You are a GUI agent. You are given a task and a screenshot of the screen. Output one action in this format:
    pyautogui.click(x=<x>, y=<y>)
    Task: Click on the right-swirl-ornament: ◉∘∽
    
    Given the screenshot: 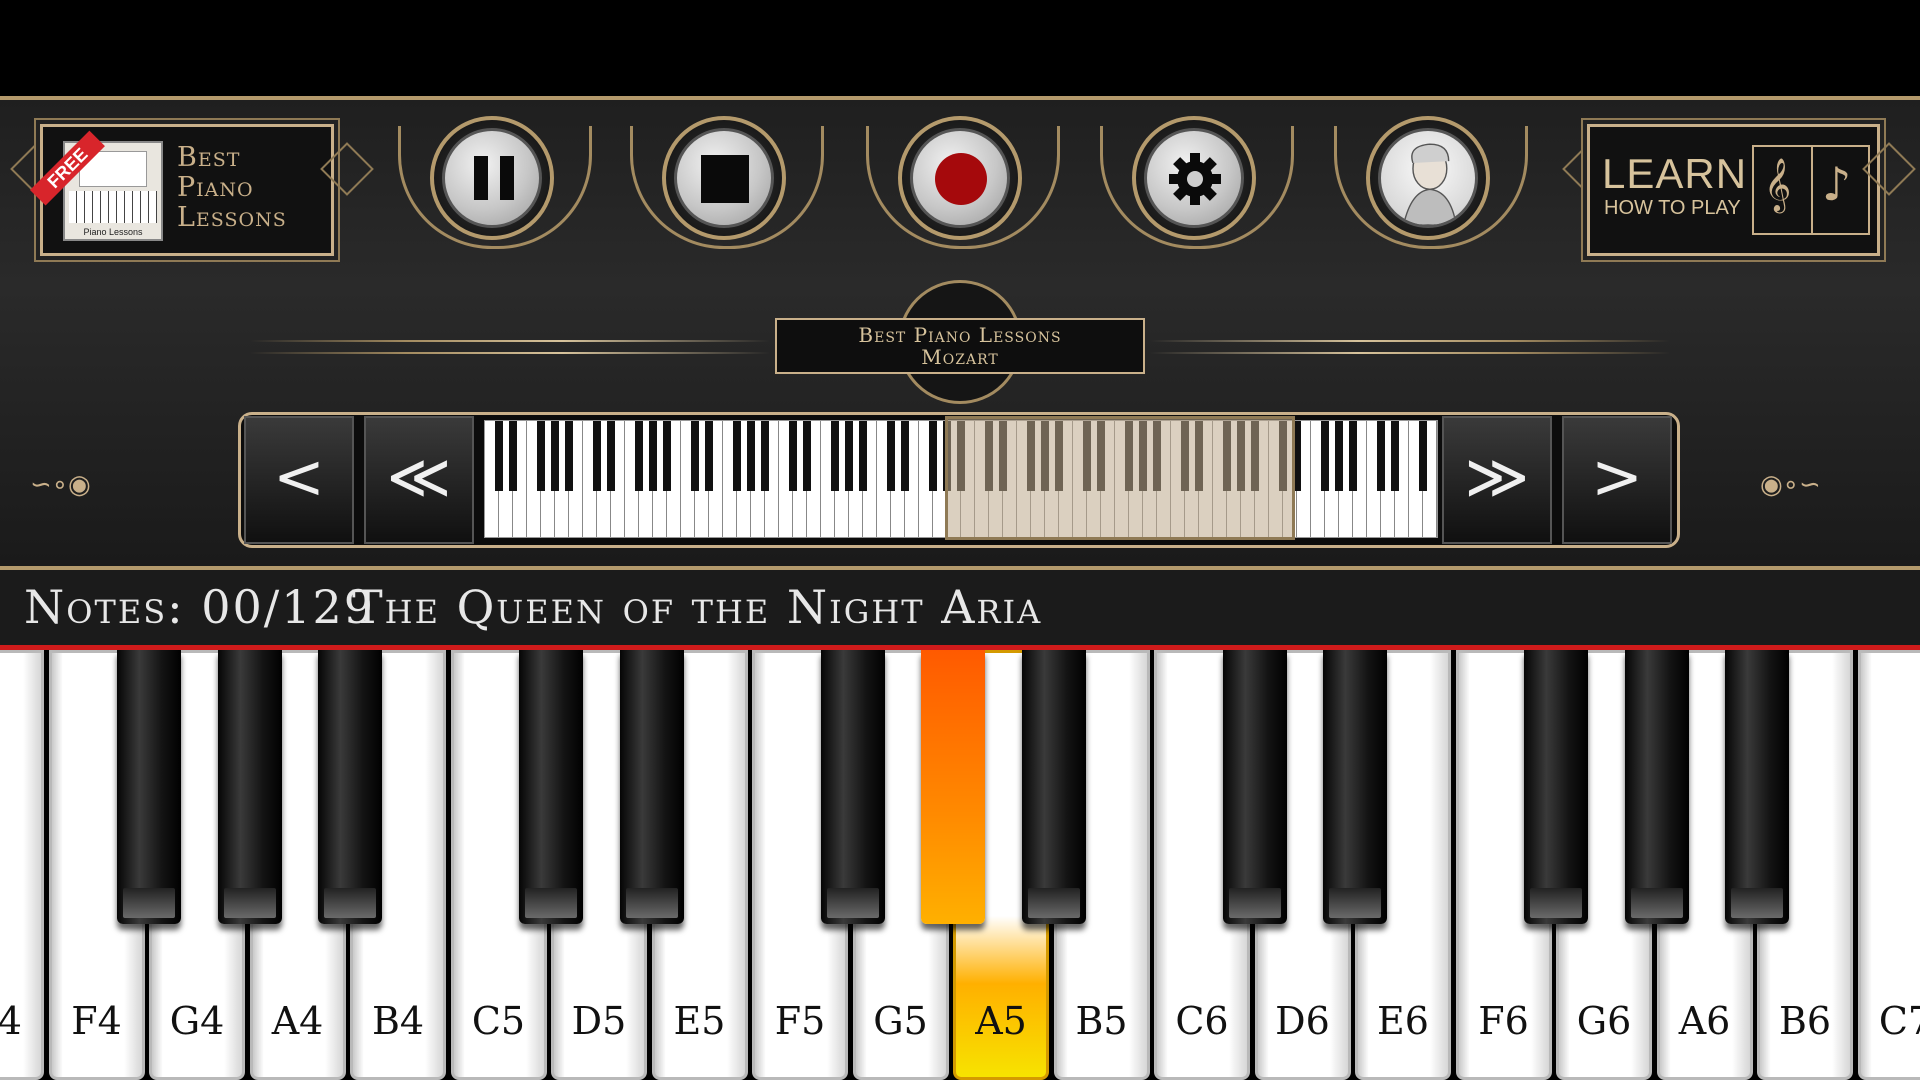 What is the action you would take?
    pyautogui.click(x=1790, y=485)
    